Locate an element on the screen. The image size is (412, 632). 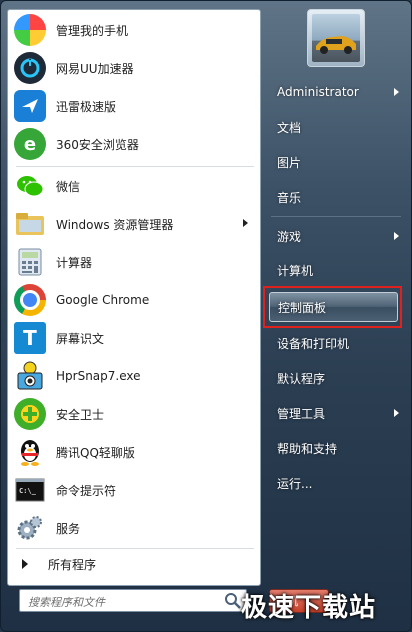
all-programs-separator is located at coordinates (135, 548).